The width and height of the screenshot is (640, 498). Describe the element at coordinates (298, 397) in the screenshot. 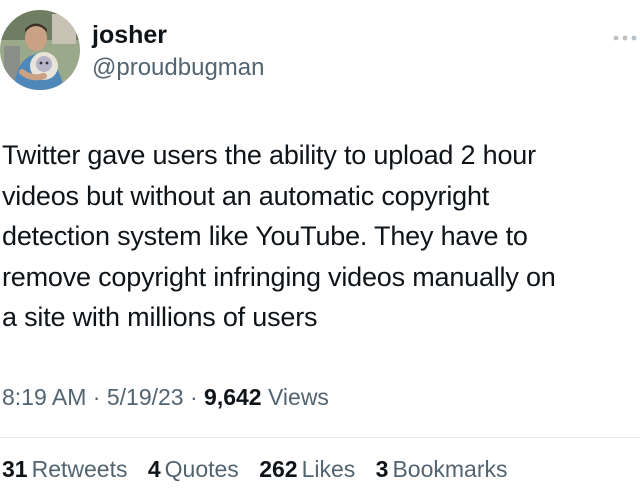

I see `views-label: Views` at that location.